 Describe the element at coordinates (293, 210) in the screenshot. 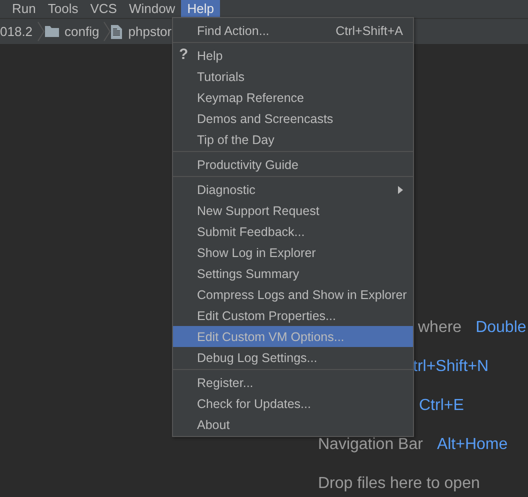

I see `menu-item: New Support Request` at that location.